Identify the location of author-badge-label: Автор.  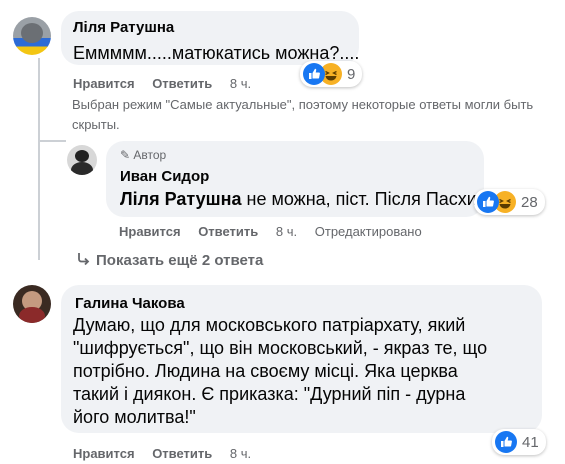
(150, 155).